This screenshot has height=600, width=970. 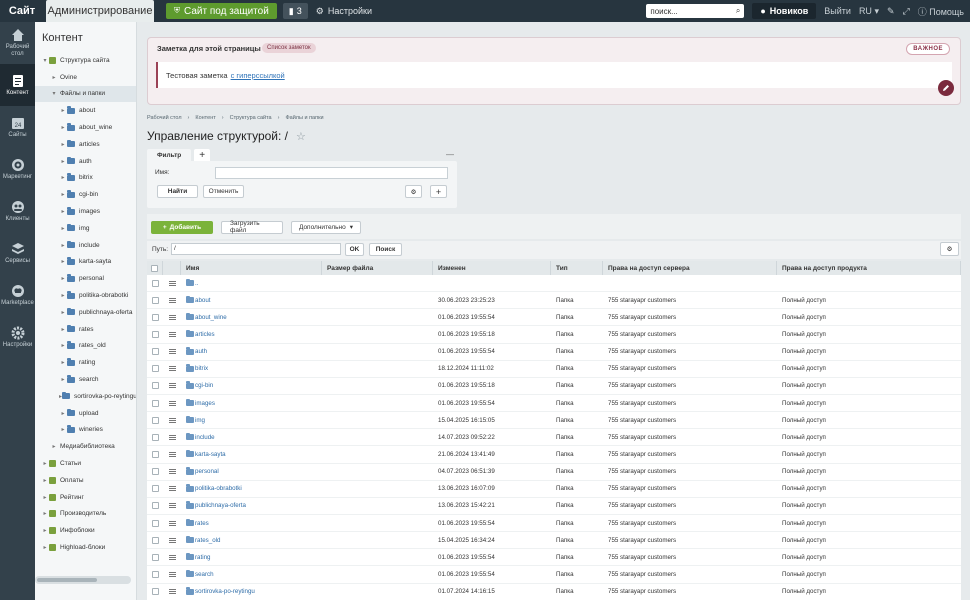 I want to click on expand-icon: ⤢, so click(x=906, y=11).